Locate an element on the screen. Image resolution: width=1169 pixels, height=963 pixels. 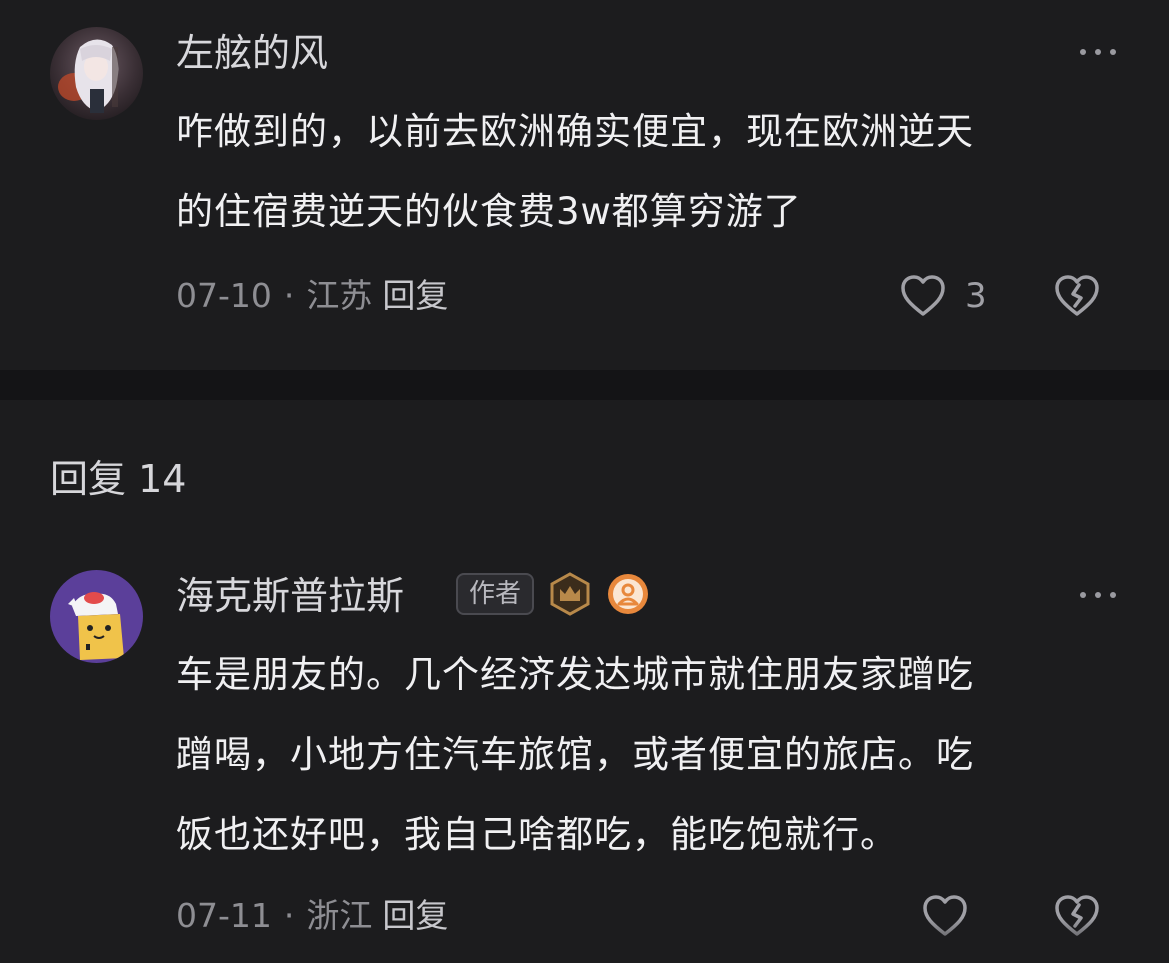
like-count: 3 is located at coordinates (976, 296).